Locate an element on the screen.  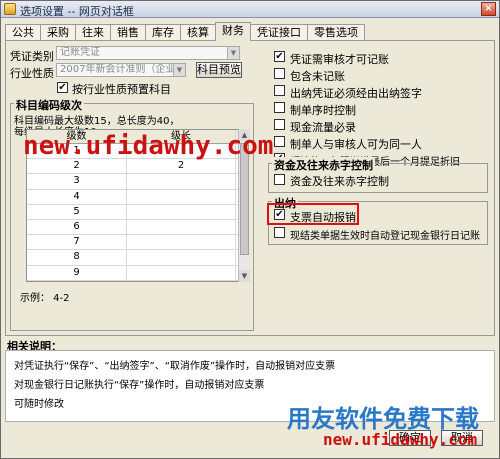
grid-cell-level: 10 is located at coordinates (77, 280).